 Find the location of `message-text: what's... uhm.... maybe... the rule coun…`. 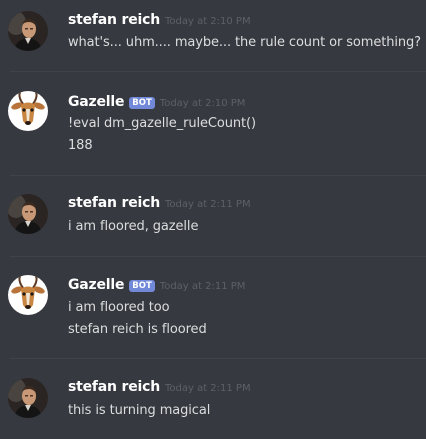

message-text: what's... uhm.... maybe... the rule coun… is located at coordinates (244, 42).